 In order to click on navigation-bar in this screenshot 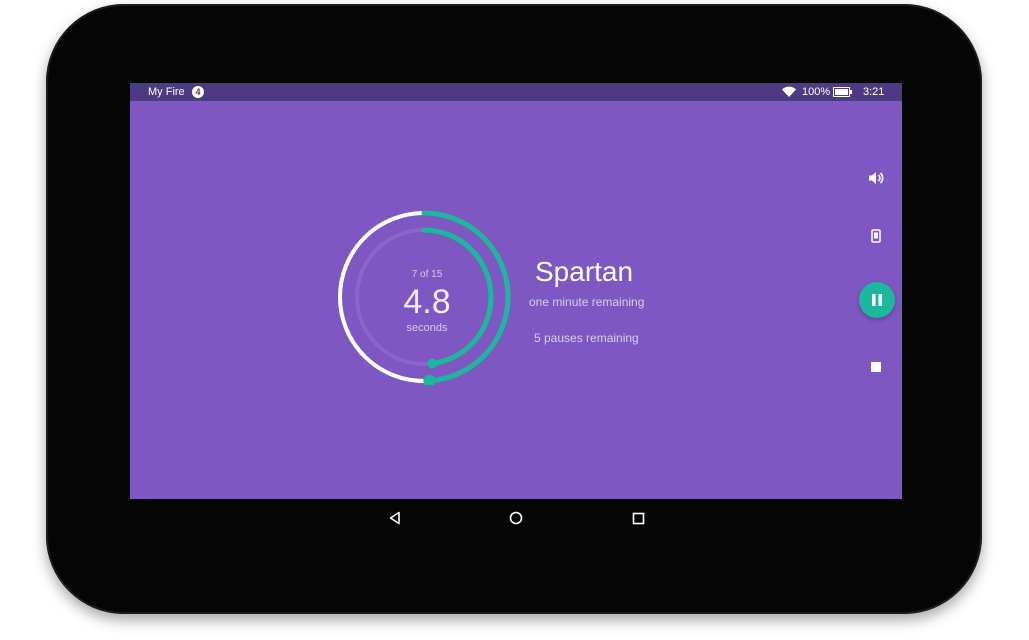, I will do `click(516, 518)`.